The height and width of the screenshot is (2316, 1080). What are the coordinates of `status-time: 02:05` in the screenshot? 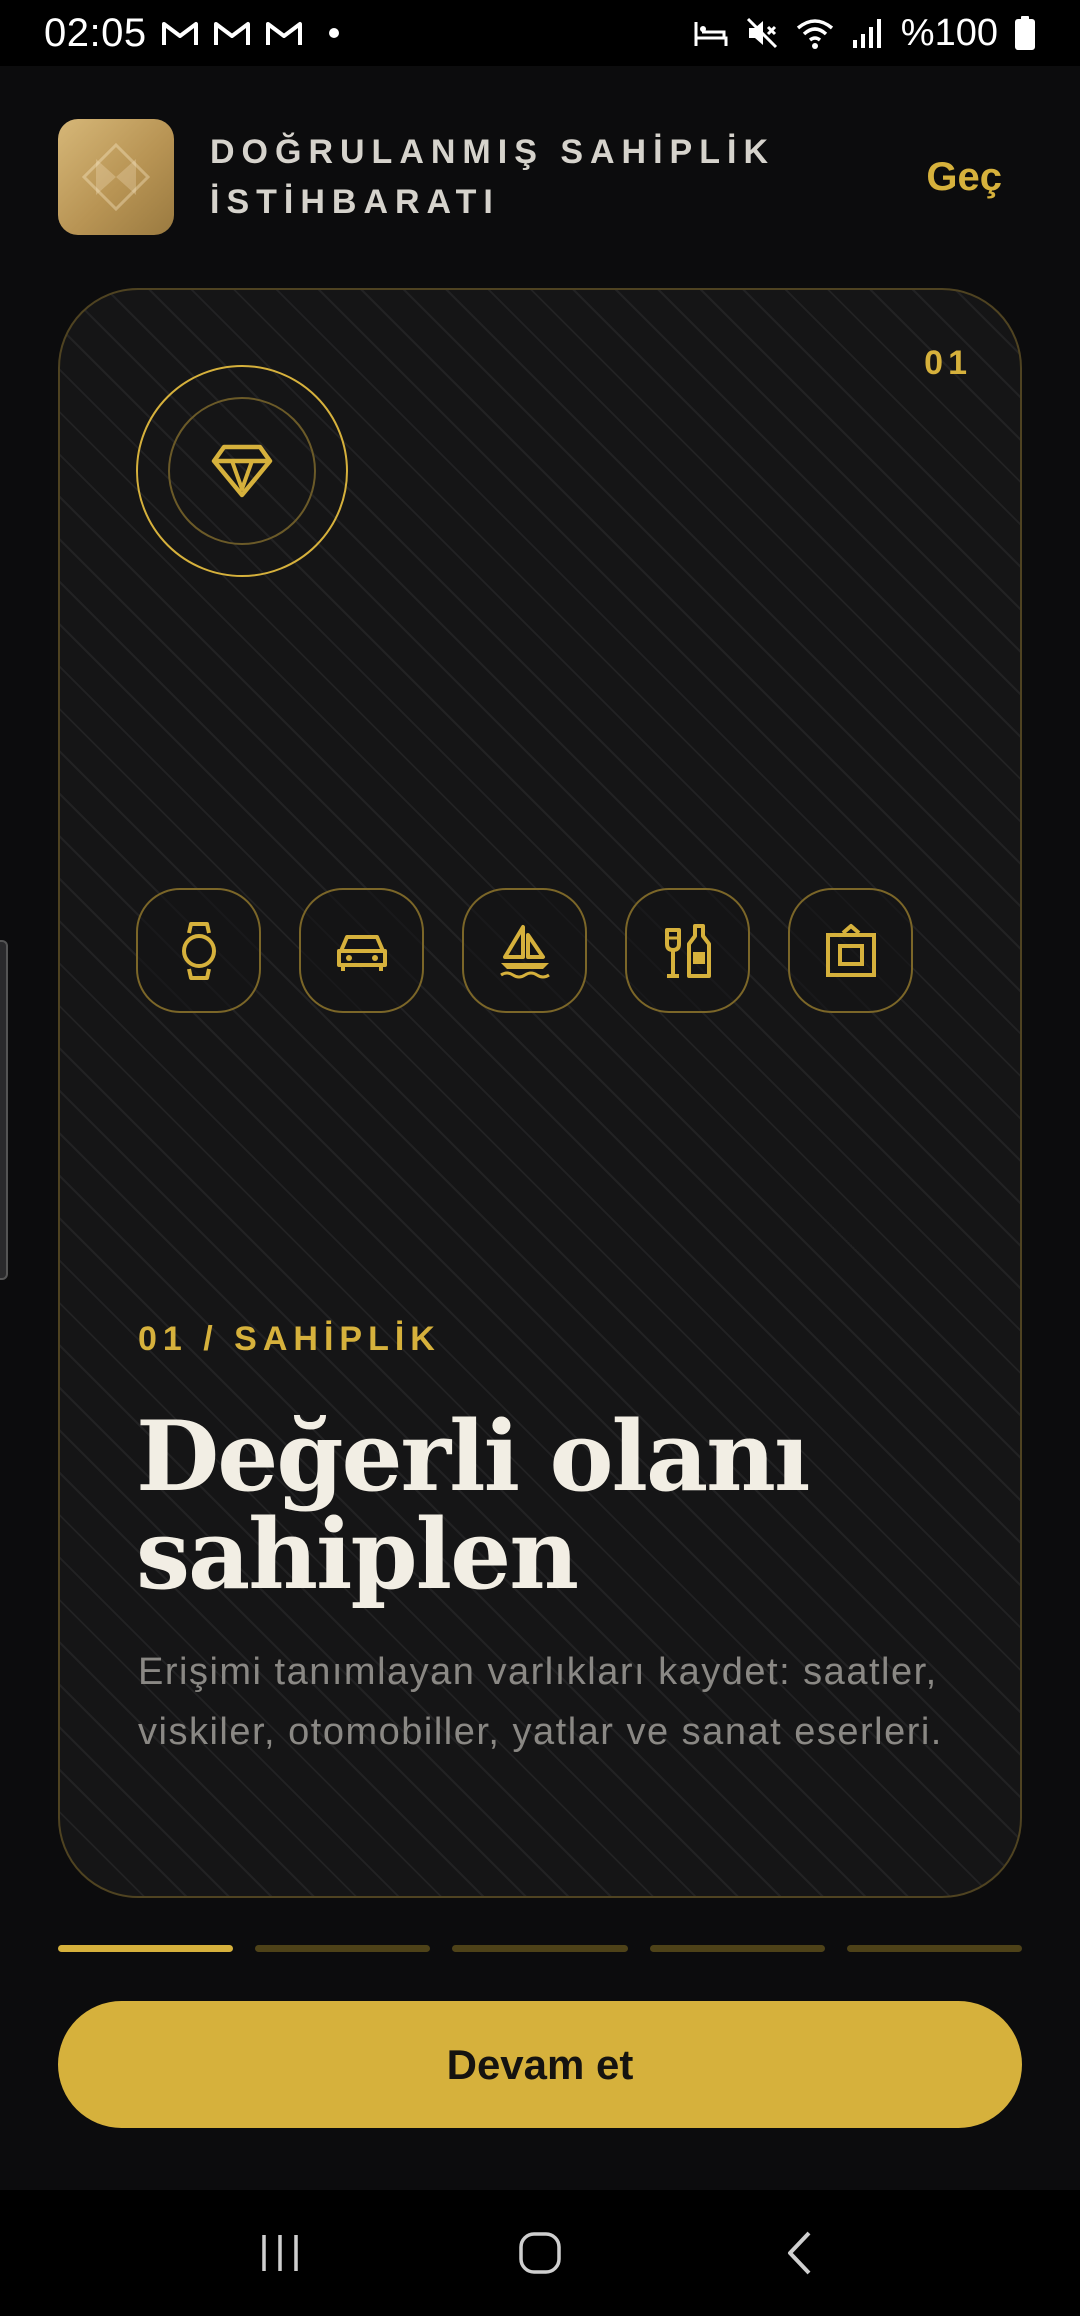 It's located at (95, 32).